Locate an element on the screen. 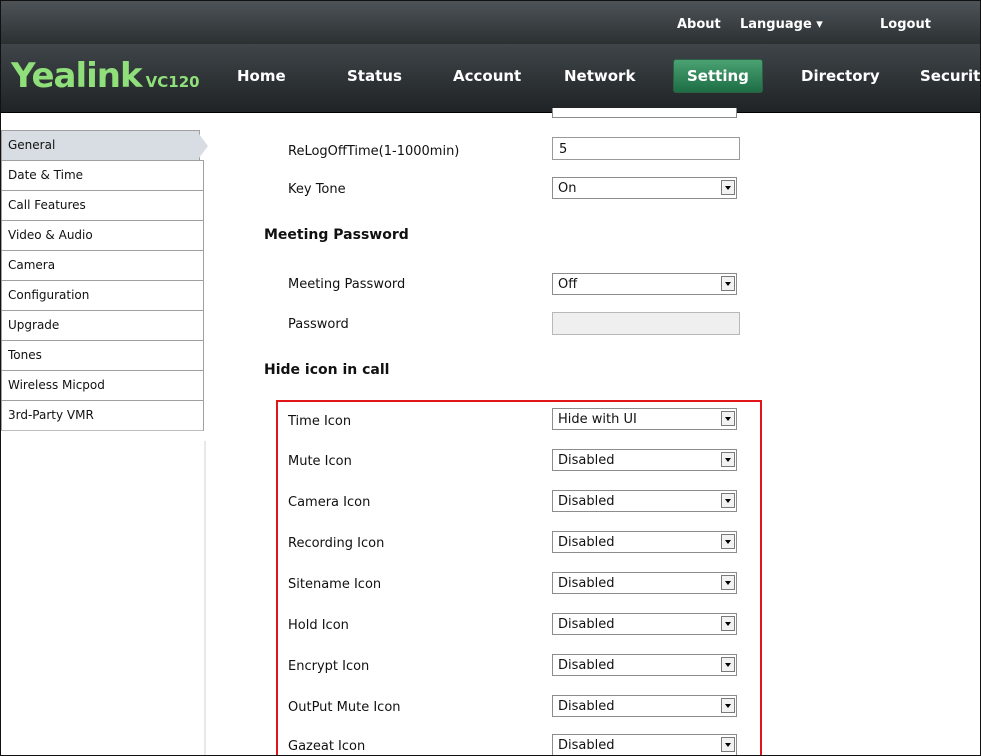  nav-status: Status is located at coordinates (374, 76).